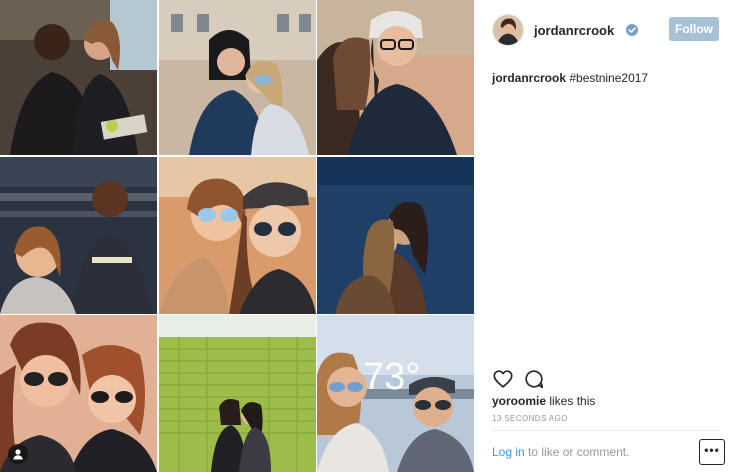  What do you see at coordinates (391, 377) in the screenshot?
I see `temperature-sticker: 73°` at bounding box center [391, 377].